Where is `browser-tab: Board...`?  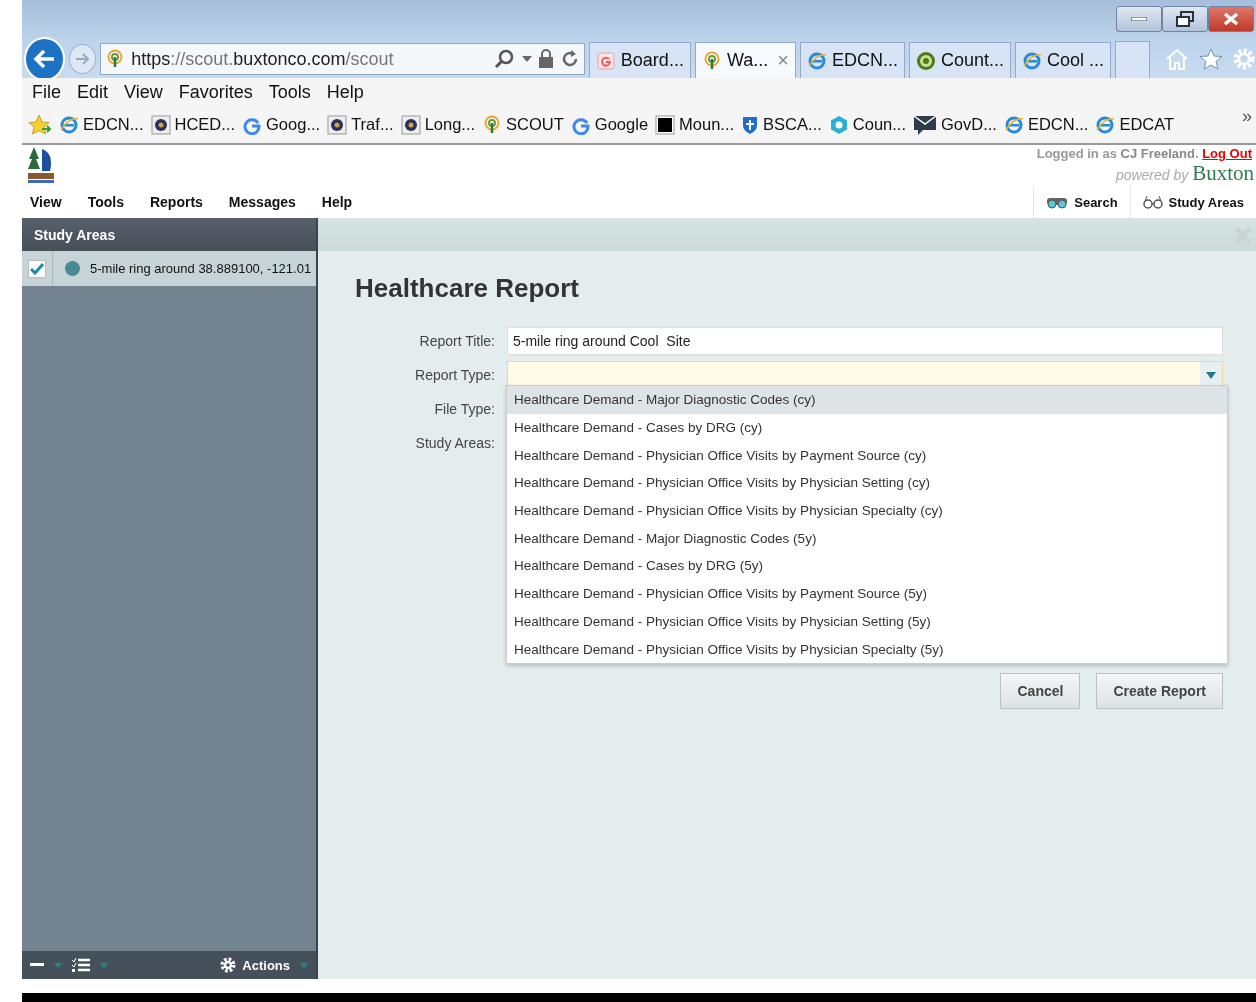
browser-tab: Board... is located at coordinates (639, 60).